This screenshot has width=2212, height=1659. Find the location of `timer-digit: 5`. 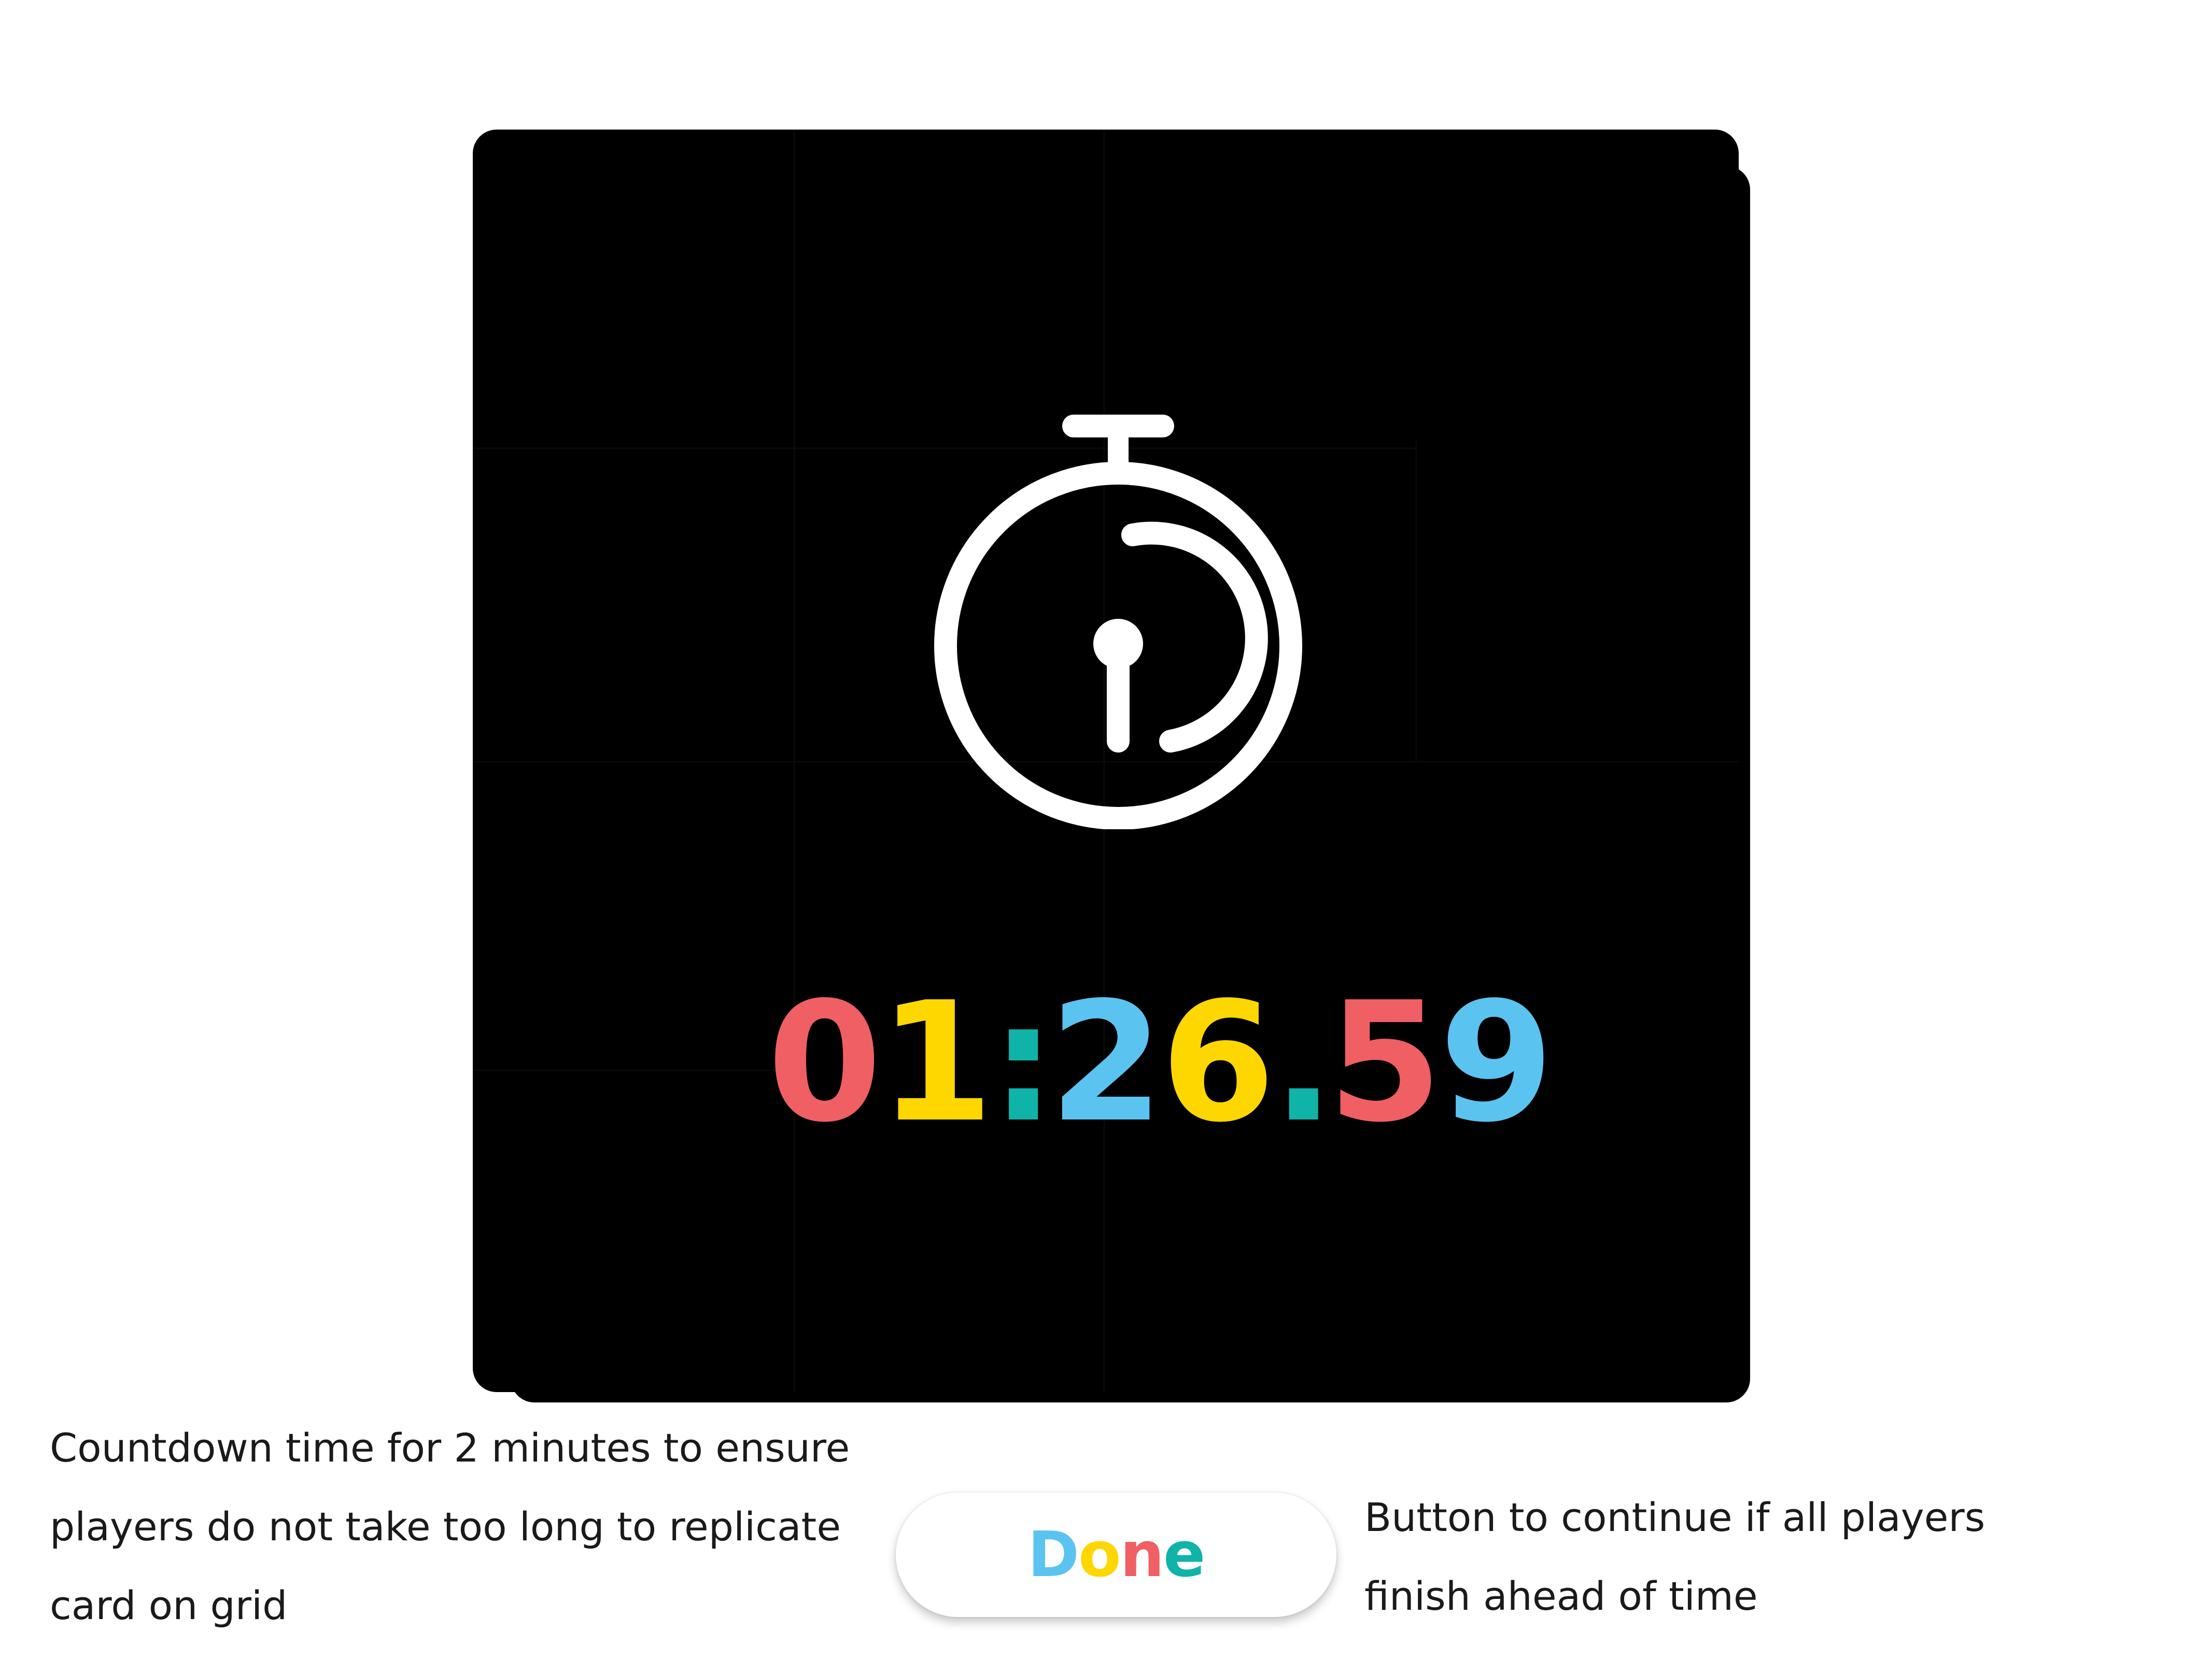

timer-digit: 5 is located at coordinates (1385, 1062).